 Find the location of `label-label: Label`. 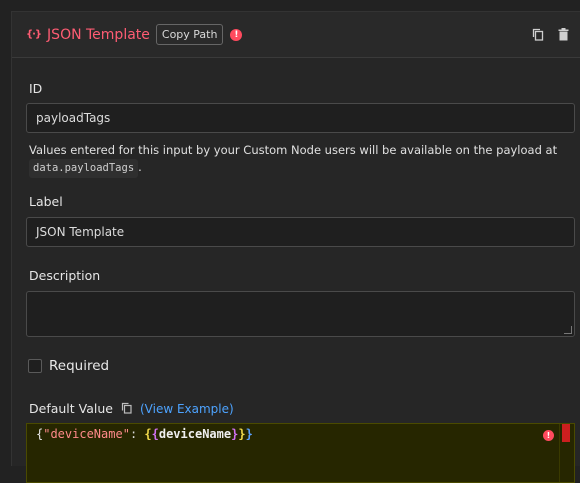

label-label: Label is located at coordinates (46, 201).